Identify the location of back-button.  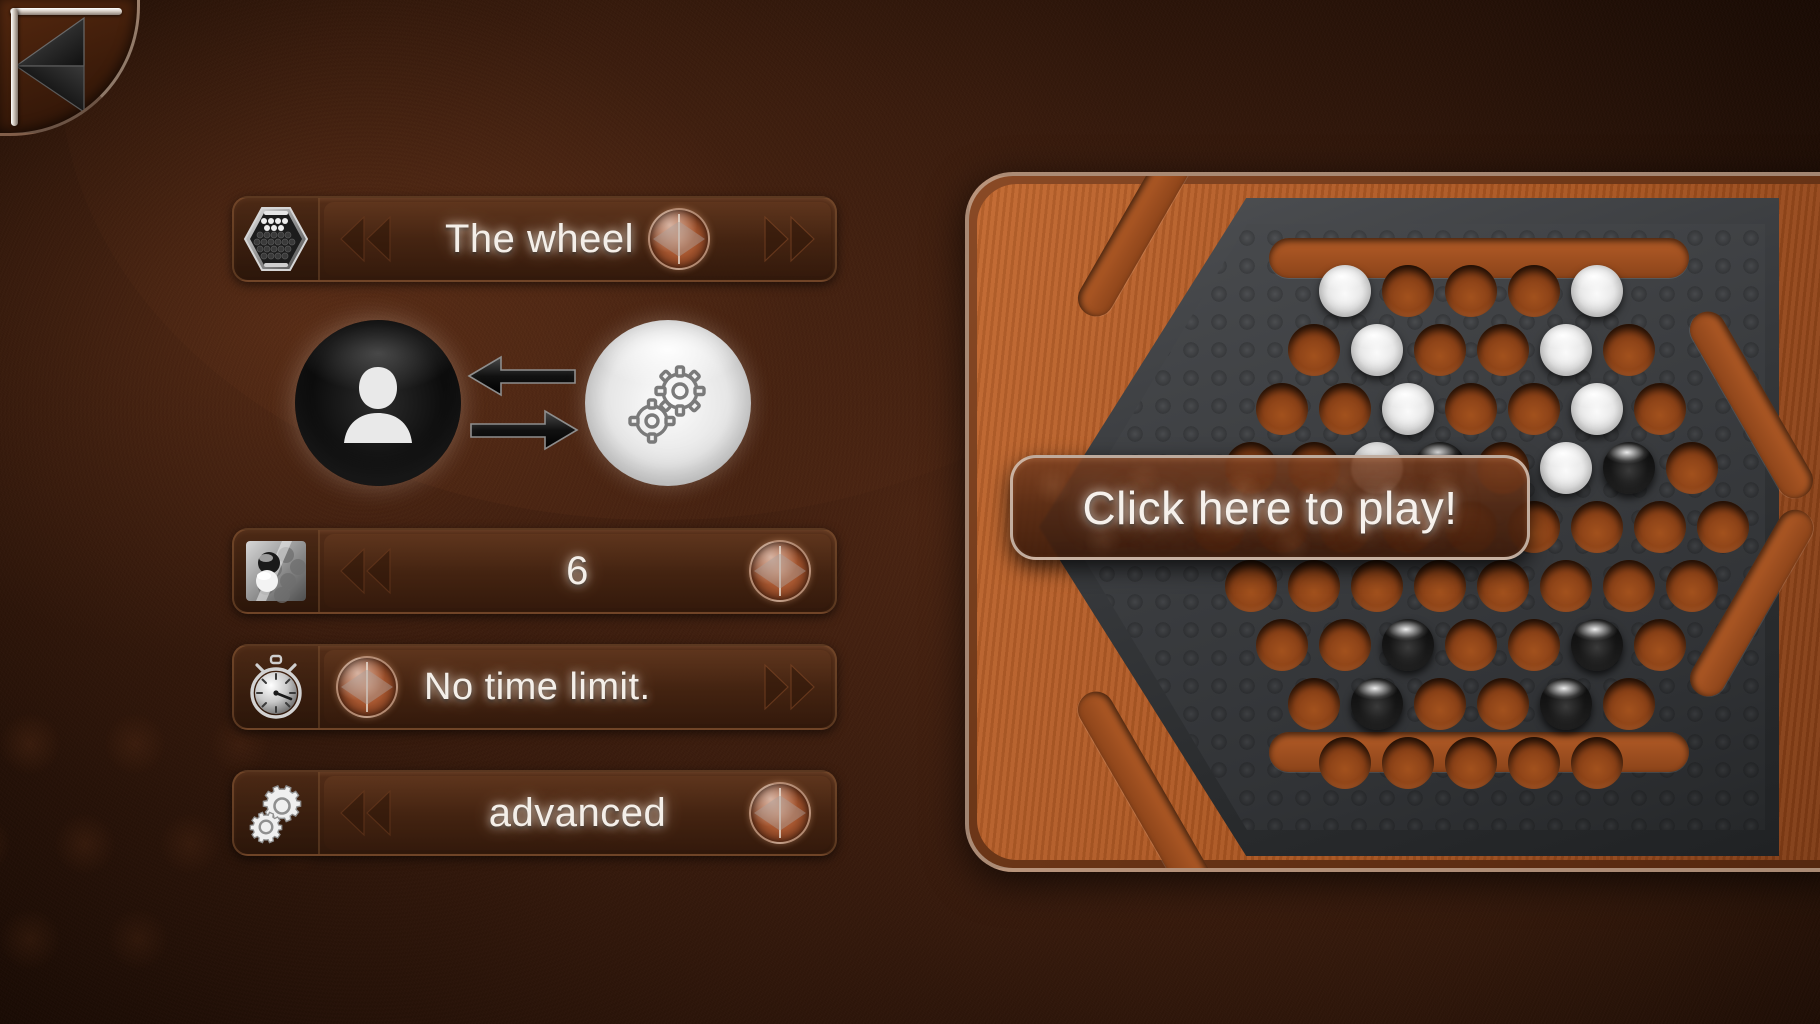
(70, 68).